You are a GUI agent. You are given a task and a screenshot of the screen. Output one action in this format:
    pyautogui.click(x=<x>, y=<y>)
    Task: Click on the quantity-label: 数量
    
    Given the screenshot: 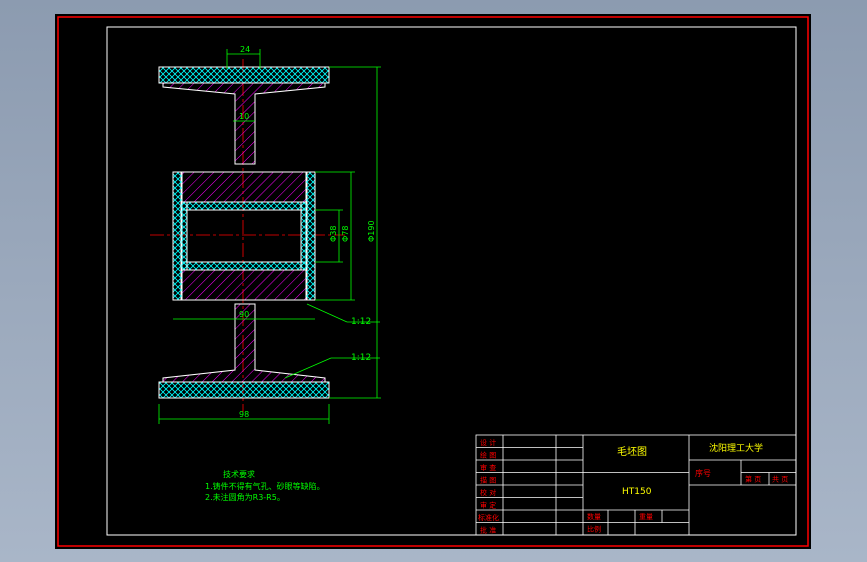 What is the action you would take?
    pyautogui.click(x=594, y=516)
    